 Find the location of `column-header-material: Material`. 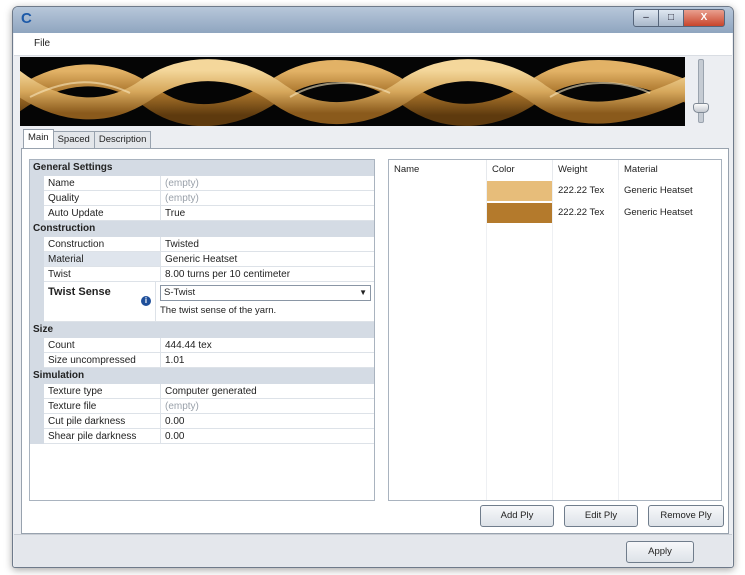

column-header-material: Material is located at coordinates (670, 170).